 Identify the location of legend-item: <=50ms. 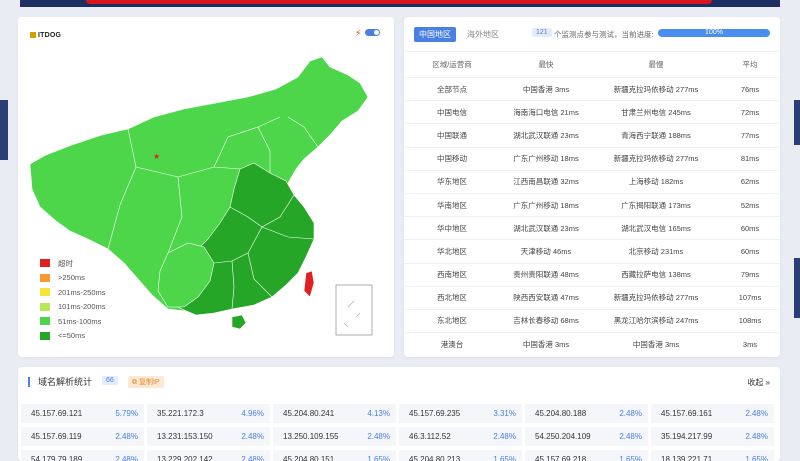
(73, 336).